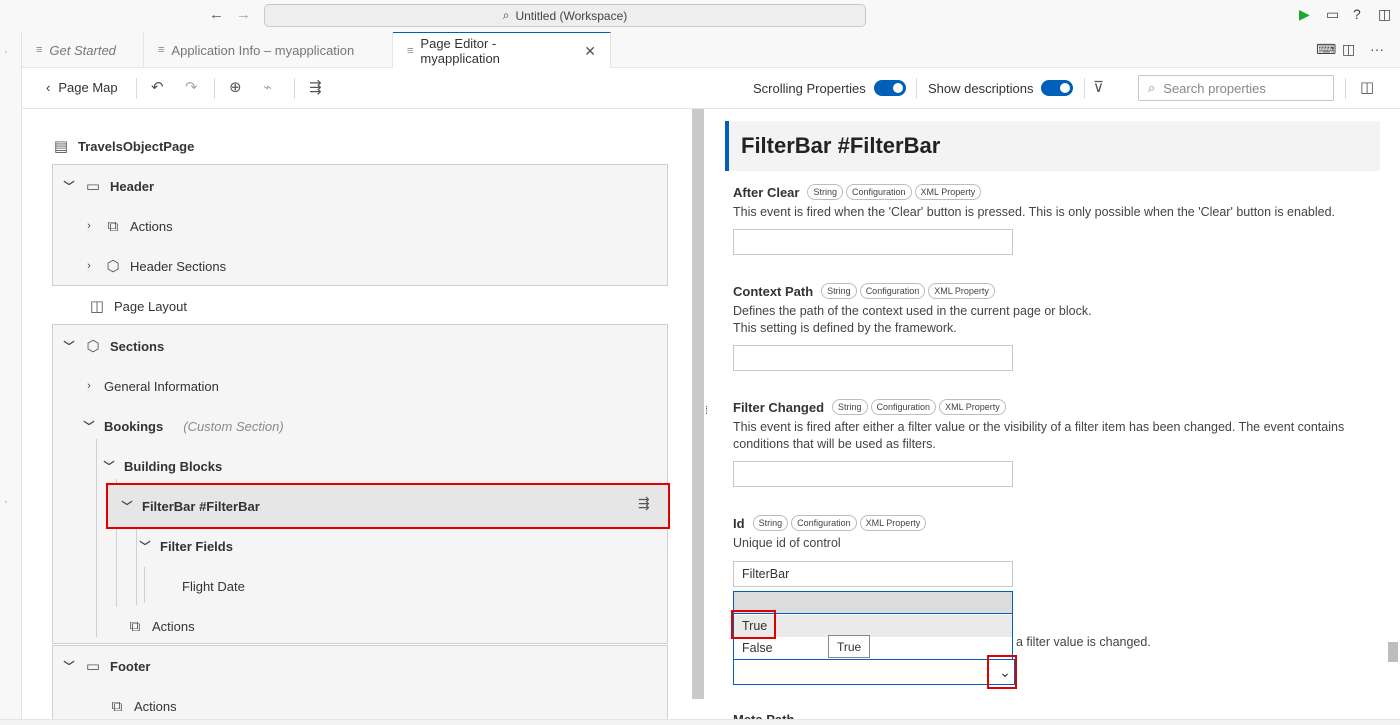 The image size is (1400, 725). Describe the element at coordinates (1002, 672) in the screenshot. I see `dropdown-button-highlight` at that location.